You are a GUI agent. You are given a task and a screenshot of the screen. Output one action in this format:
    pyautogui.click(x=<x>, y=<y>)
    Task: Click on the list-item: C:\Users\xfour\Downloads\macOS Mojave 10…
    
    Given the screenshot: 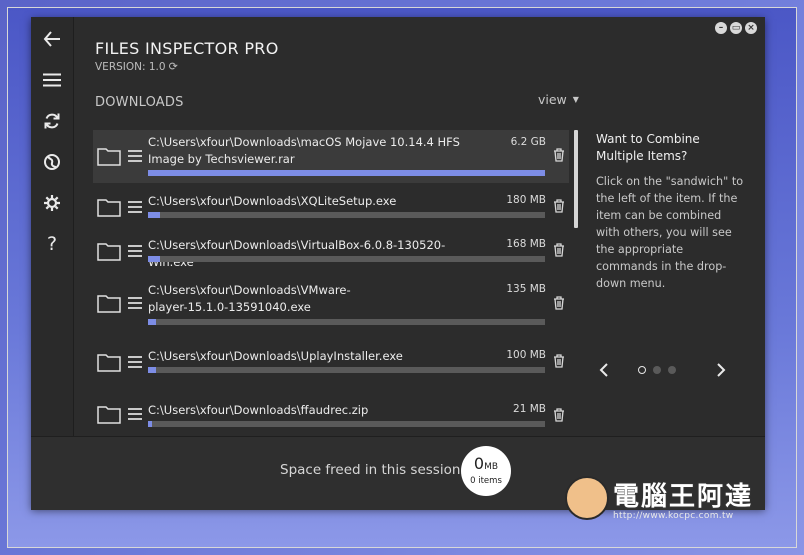 What is the action you would take?
    pyautogui.click(x=331, y=156)
    